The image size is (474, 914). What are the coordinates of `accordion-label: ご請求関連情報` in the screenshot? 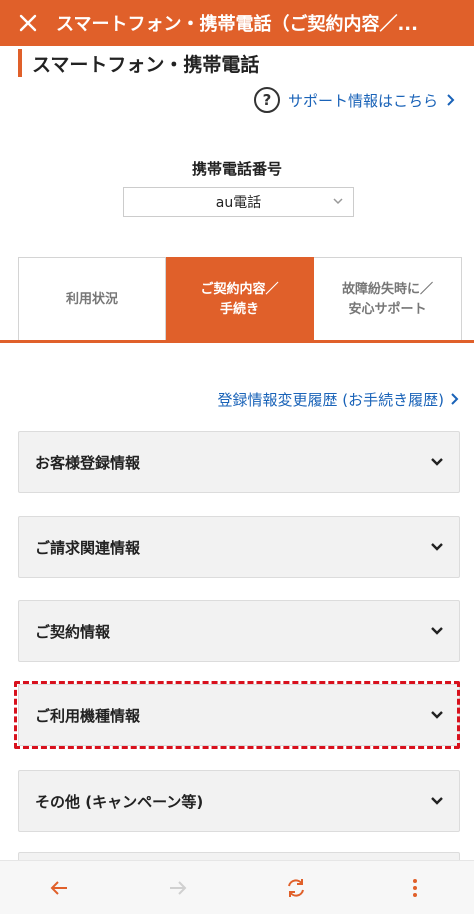 It's located at (88, 547).